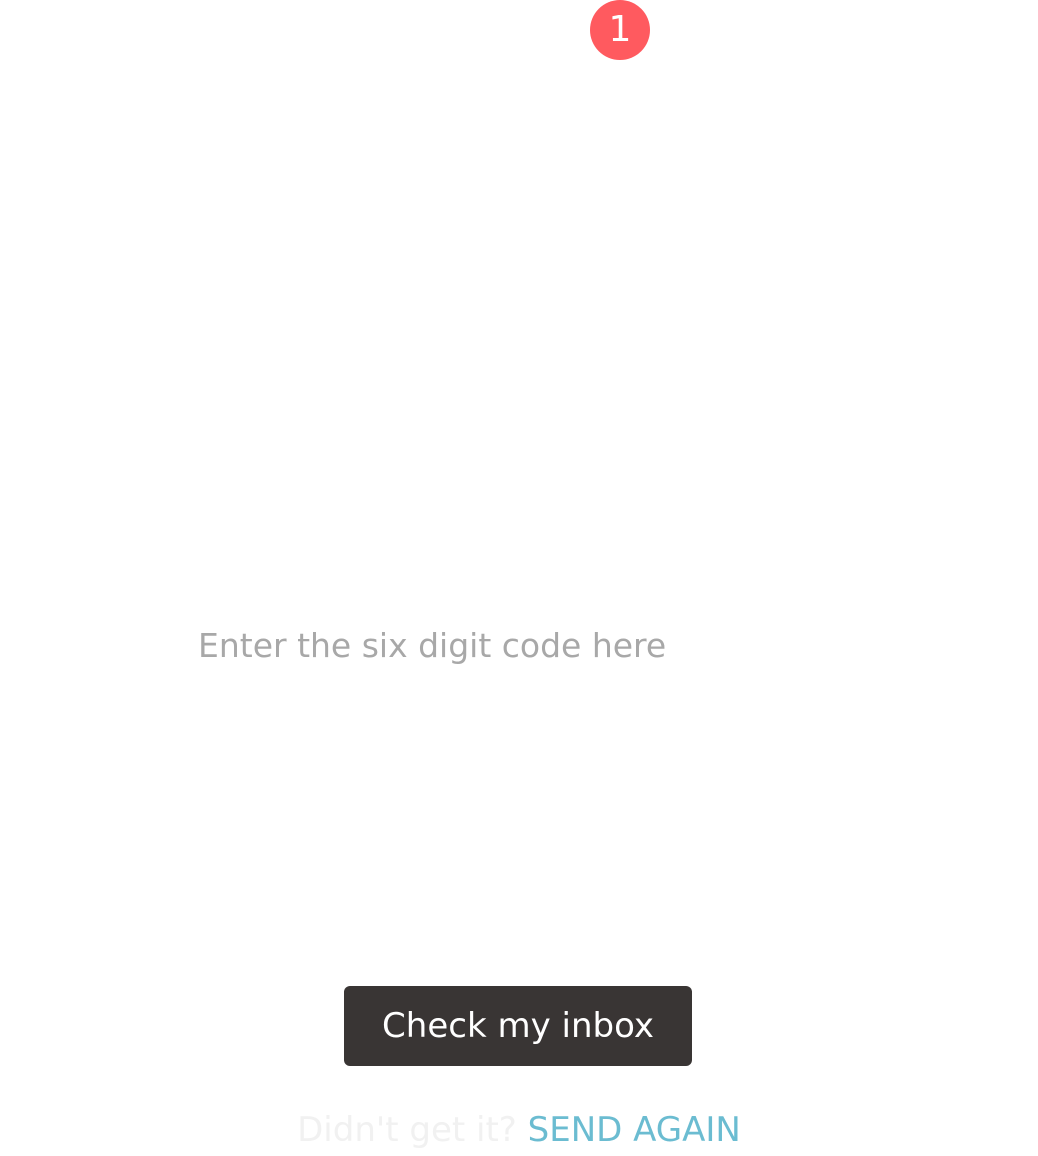  What do you see at coordinates (634, 1130) in the screenshot?
I see `send-again-link: SEND AGAIN` at bounding box center [634, 1130].